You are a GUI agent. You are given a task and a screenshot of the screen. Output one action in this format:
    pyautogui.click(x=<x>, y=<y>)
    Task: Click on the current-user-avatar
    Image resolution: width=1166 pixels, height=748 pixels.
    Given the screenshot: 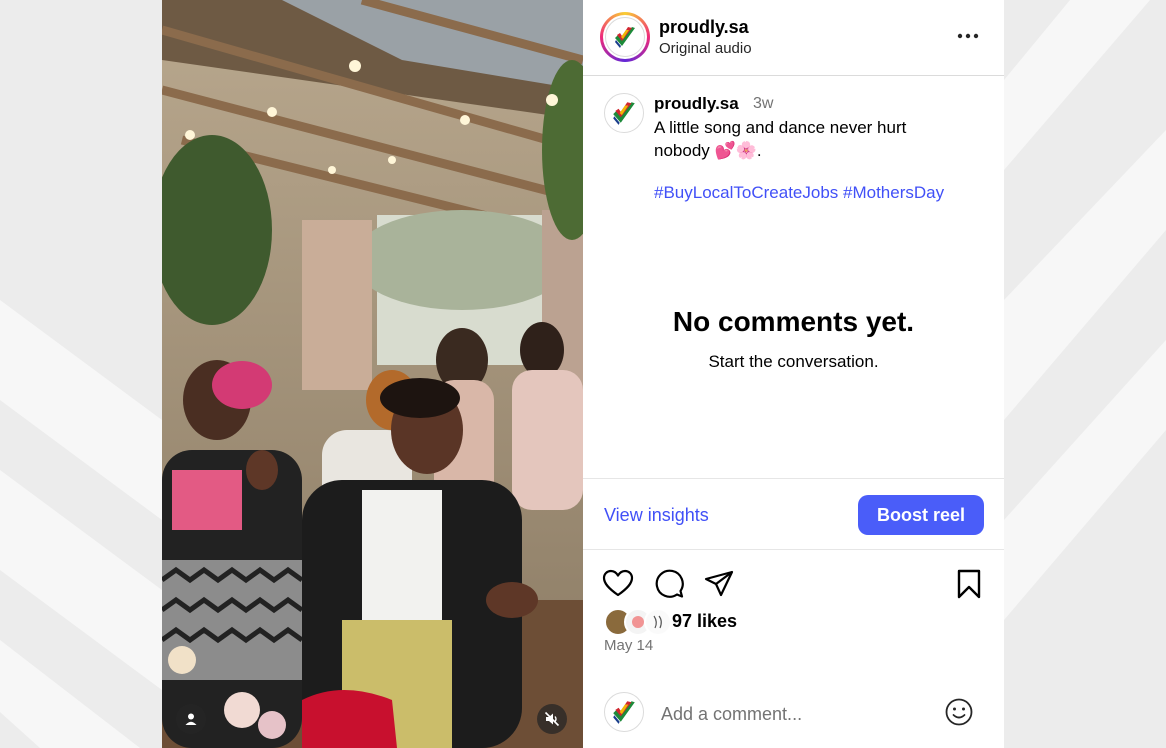 What is the action you would take?
    pyautogui.click(x=624, y=712)
    